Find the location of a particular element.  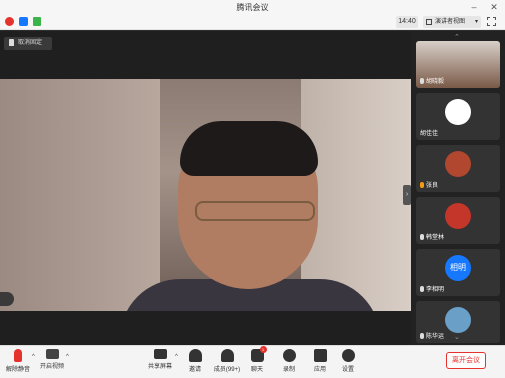

close-button: ✕ is located at coordinates (494, 7).